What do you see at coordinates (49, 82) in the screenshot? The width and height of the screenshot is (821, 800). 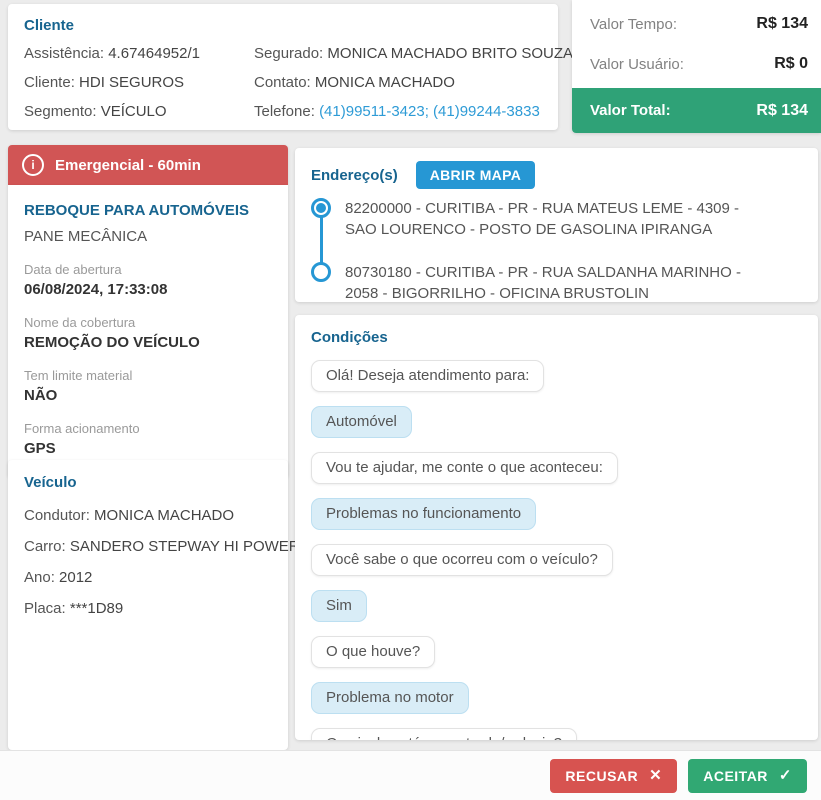 I see `client-name-label: Cliente:` at bounding box center [49, 82].